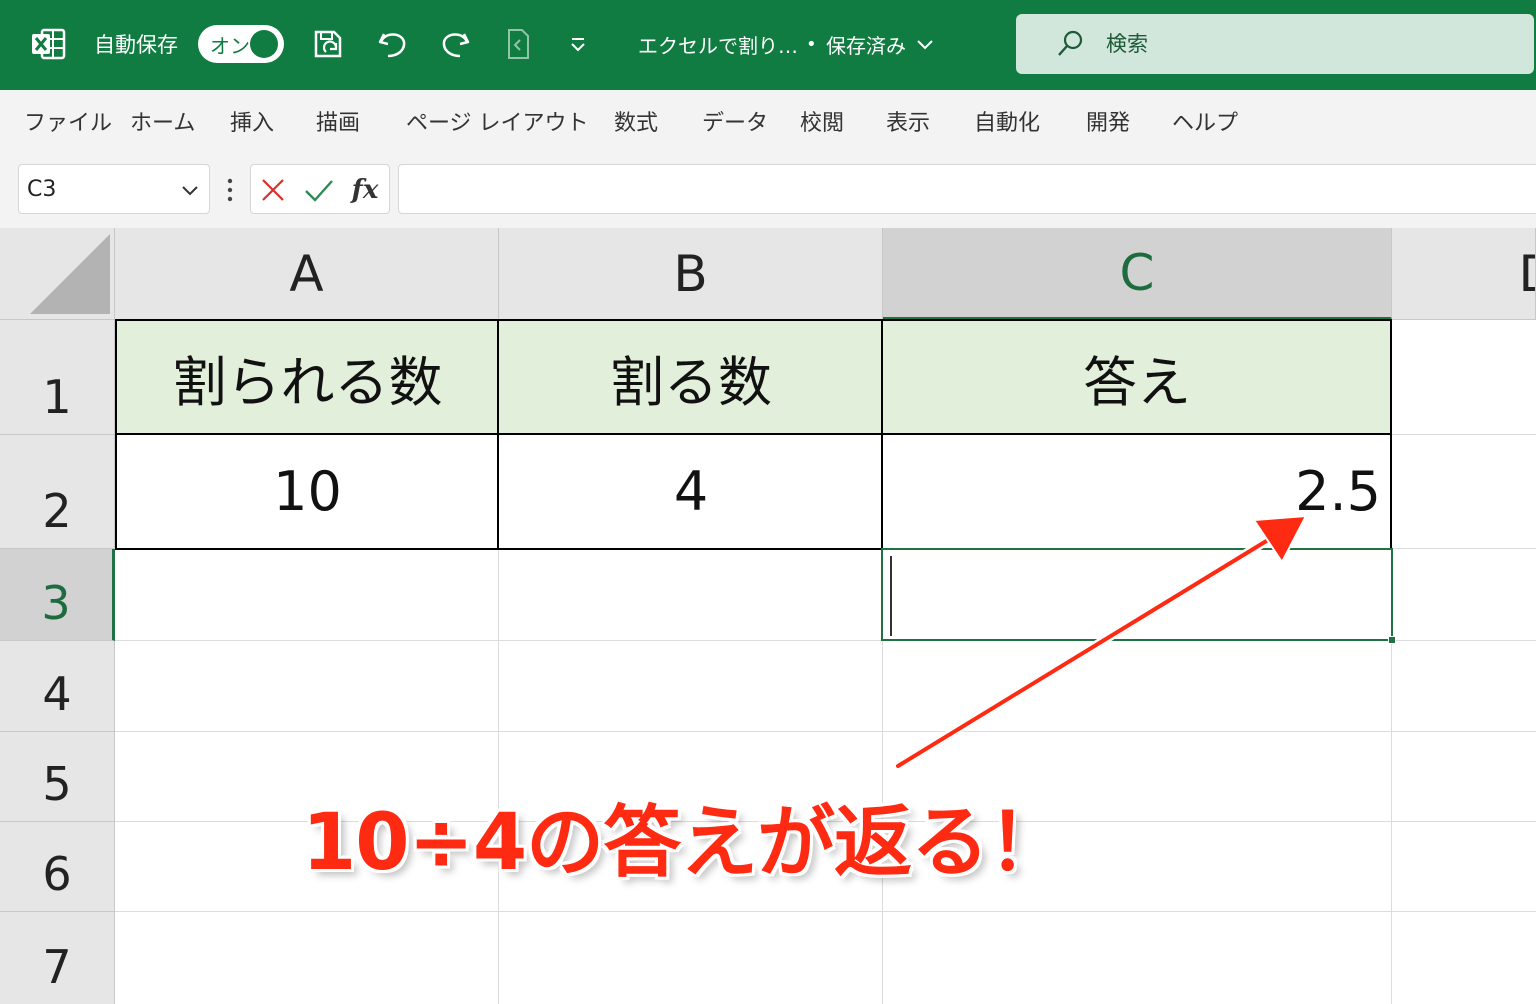 This screenshot has width=1536, height=1004. What do you see at coordinates (307, 491) in the screenshot?
I see `cell-a2: 10` at bounding box center [307, 491].